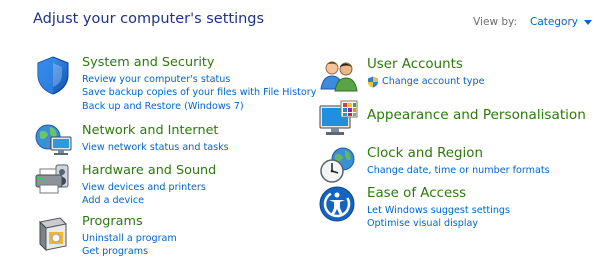 The width and height of the screenshot is (602, 263). Describe the element at coordinates (495, 22) in the screenshot. I see `view-by-label: View by:` at that location.